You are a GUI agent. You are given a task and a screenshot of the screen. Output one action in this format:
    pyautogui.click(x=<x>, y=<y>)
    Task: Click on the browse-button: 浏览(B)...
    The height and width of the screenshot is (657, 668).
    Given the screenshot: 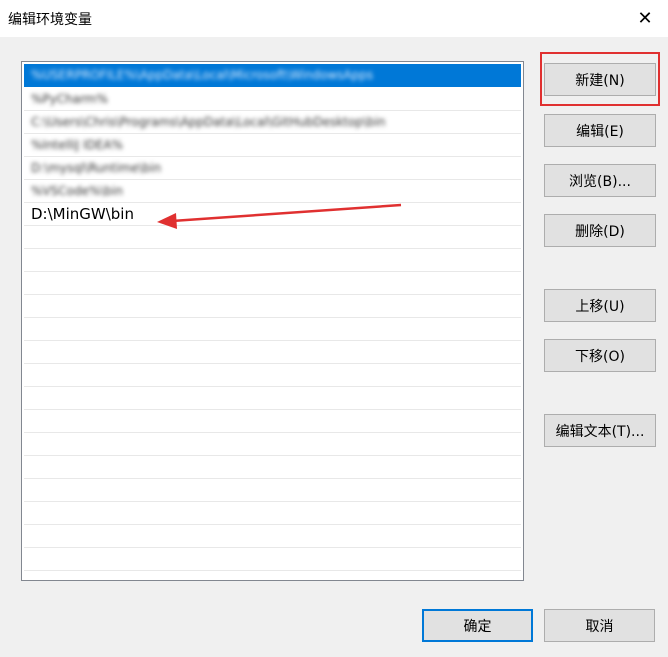 What is the action you would take?
    pyautogui.click(x=600, y=180)
    